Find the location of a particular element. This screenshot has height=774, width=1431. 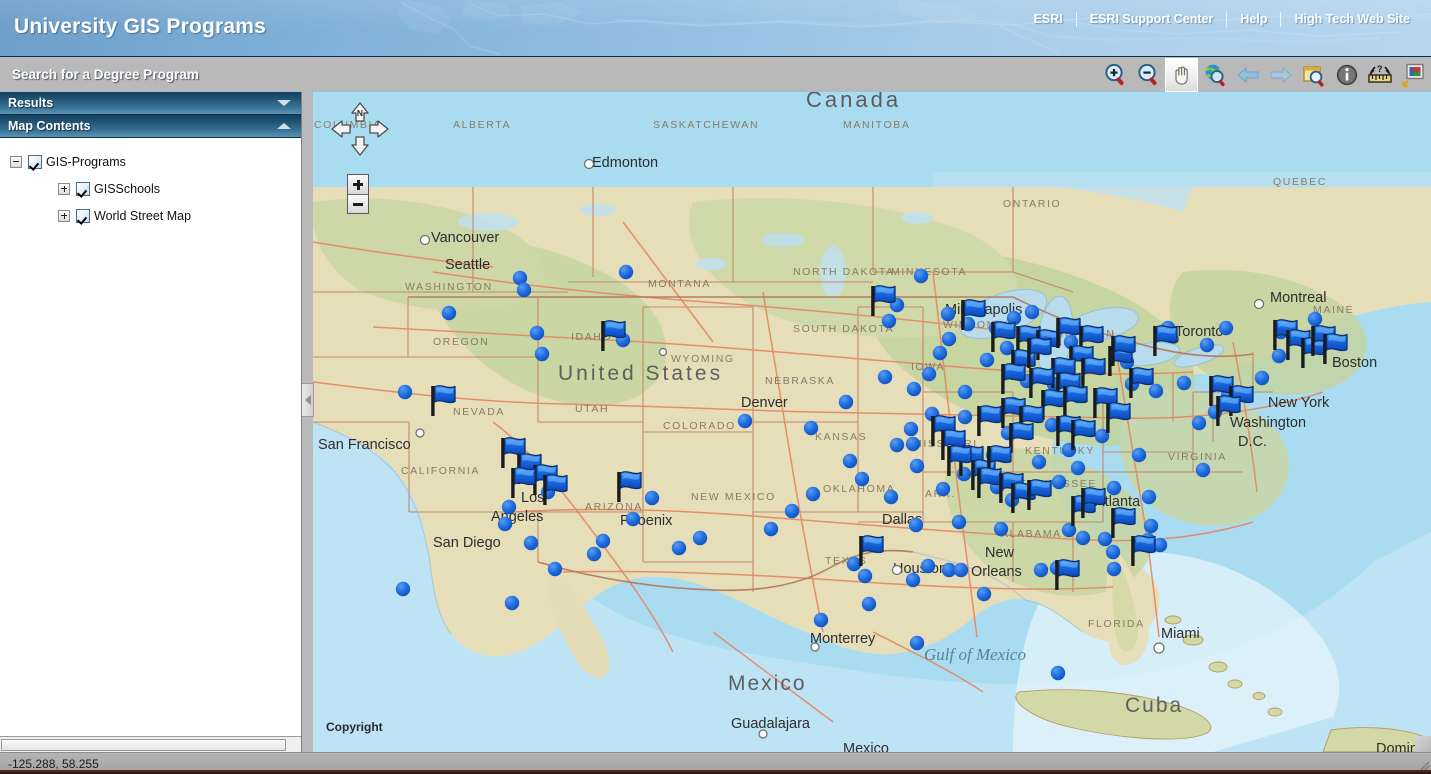

chevron-down-icon is located at coordinates (284, 103).